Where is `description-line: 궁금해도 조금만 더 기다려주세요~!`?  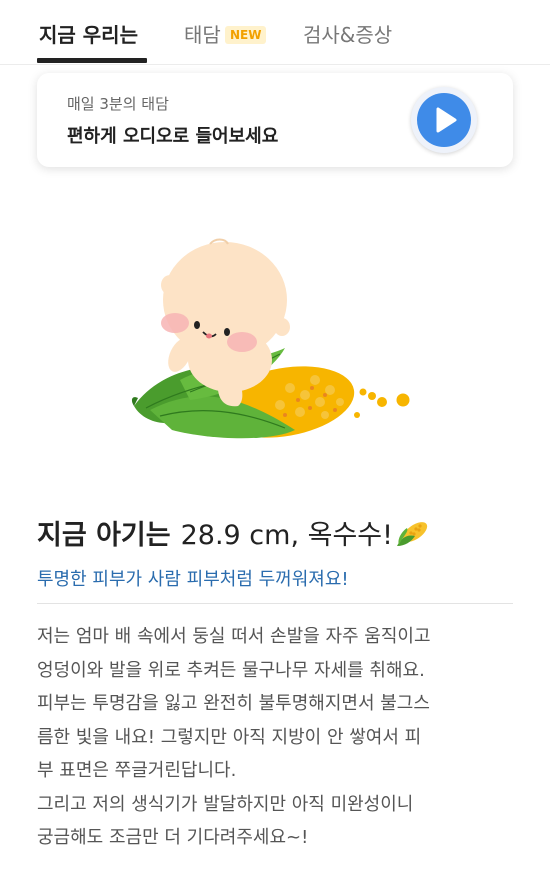 description-line: 궁금해도 조금만 더 기다려주세요~! is located at coordinates (173, 837).